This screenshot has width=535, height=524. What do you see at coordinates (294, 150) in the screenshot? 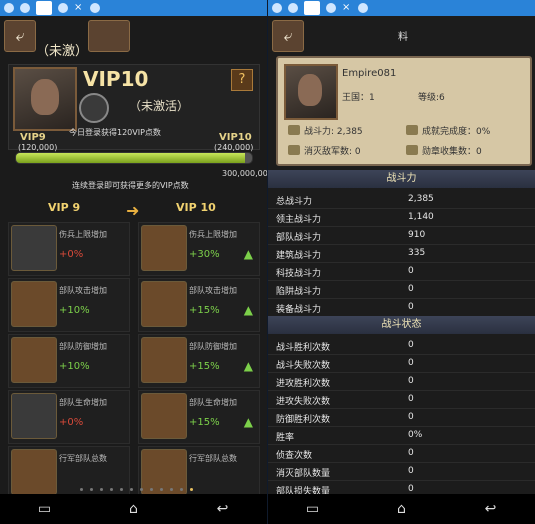
I see `kills-icon` at bounding box center [294, 150].